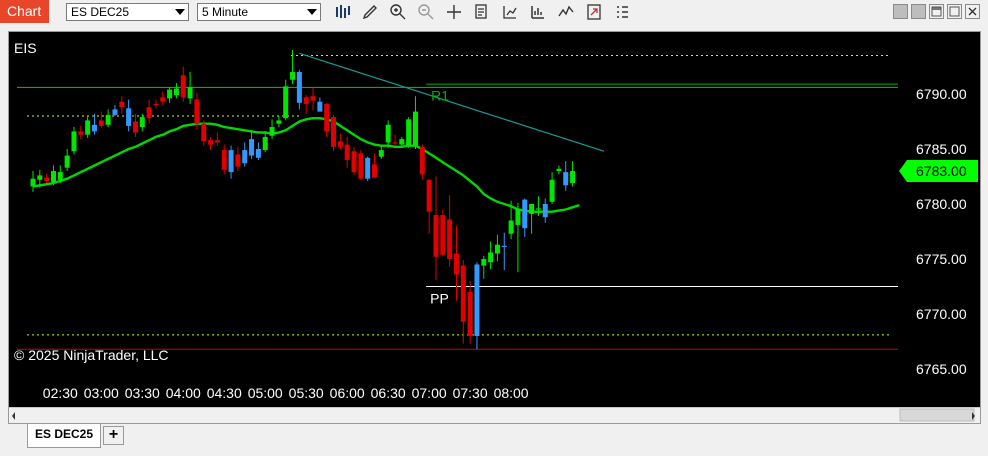 Image resolution: width=988 pixels, height=456 pixels. I want to click on window-icon, so click(954, 11).